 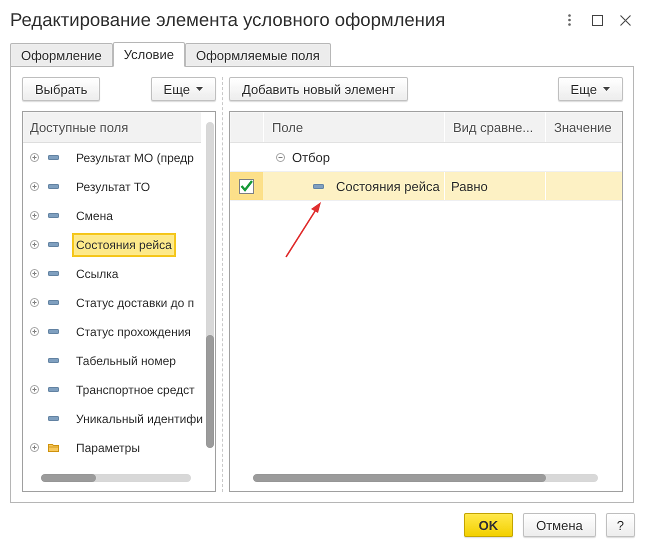 What do you see at coordinates (583, 127) in the screenshot?
I see `column-header: Значение` at bounding box center [583, 127].